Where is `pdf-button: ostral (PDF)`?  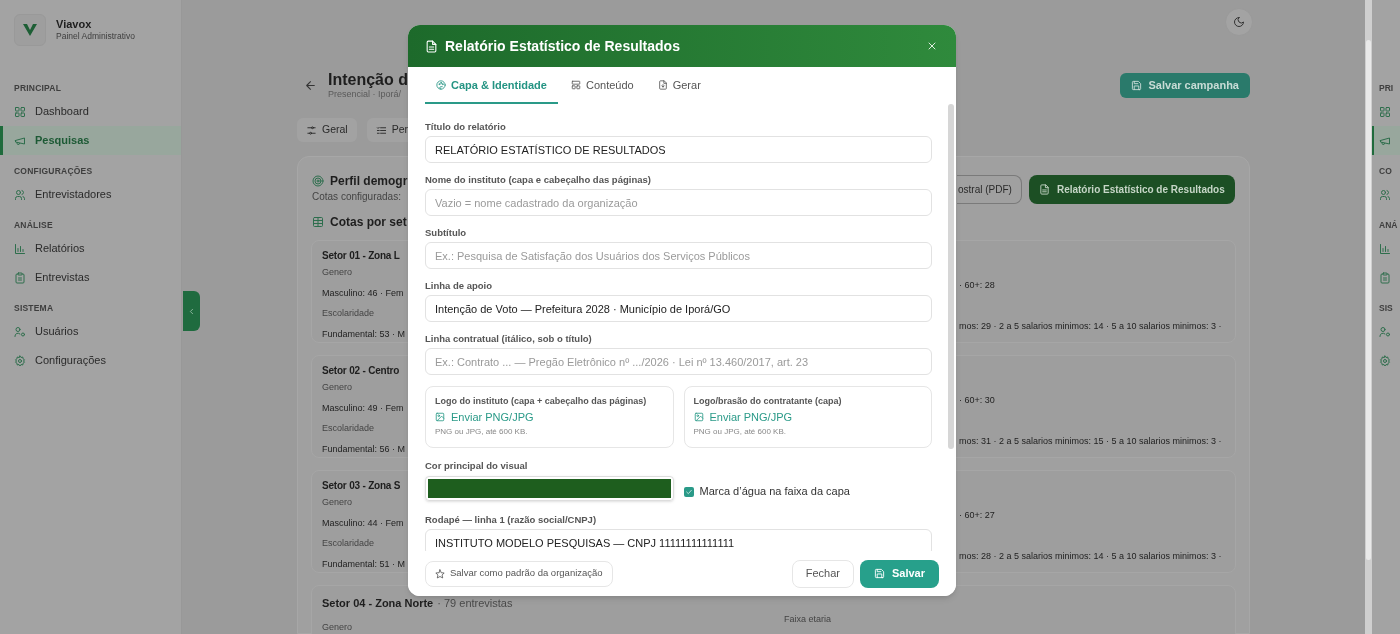
pdf-button: ostral (PDF) is located at coordinates (989, 189).